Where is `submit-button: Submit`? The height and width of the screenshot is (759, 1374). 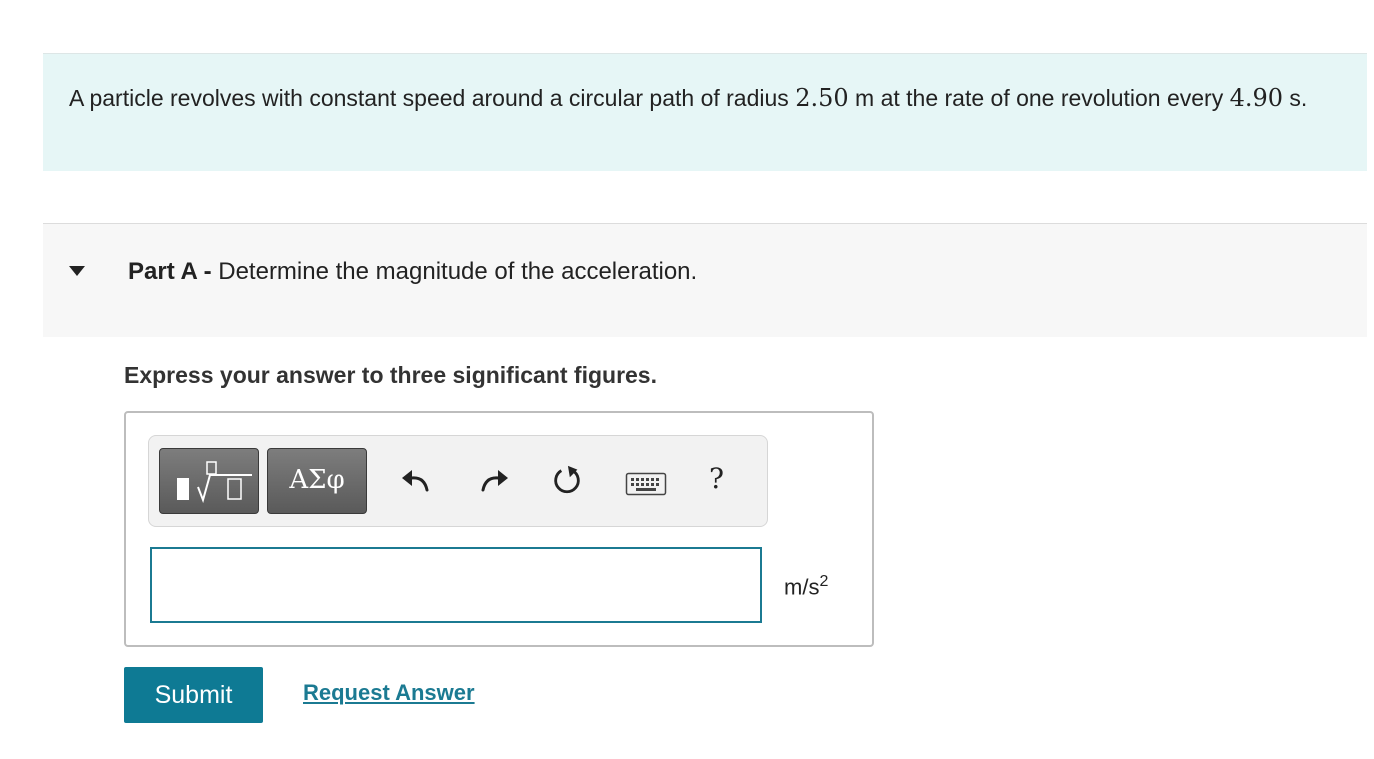
submit-button: Submit is located at coordinates (193, 695).